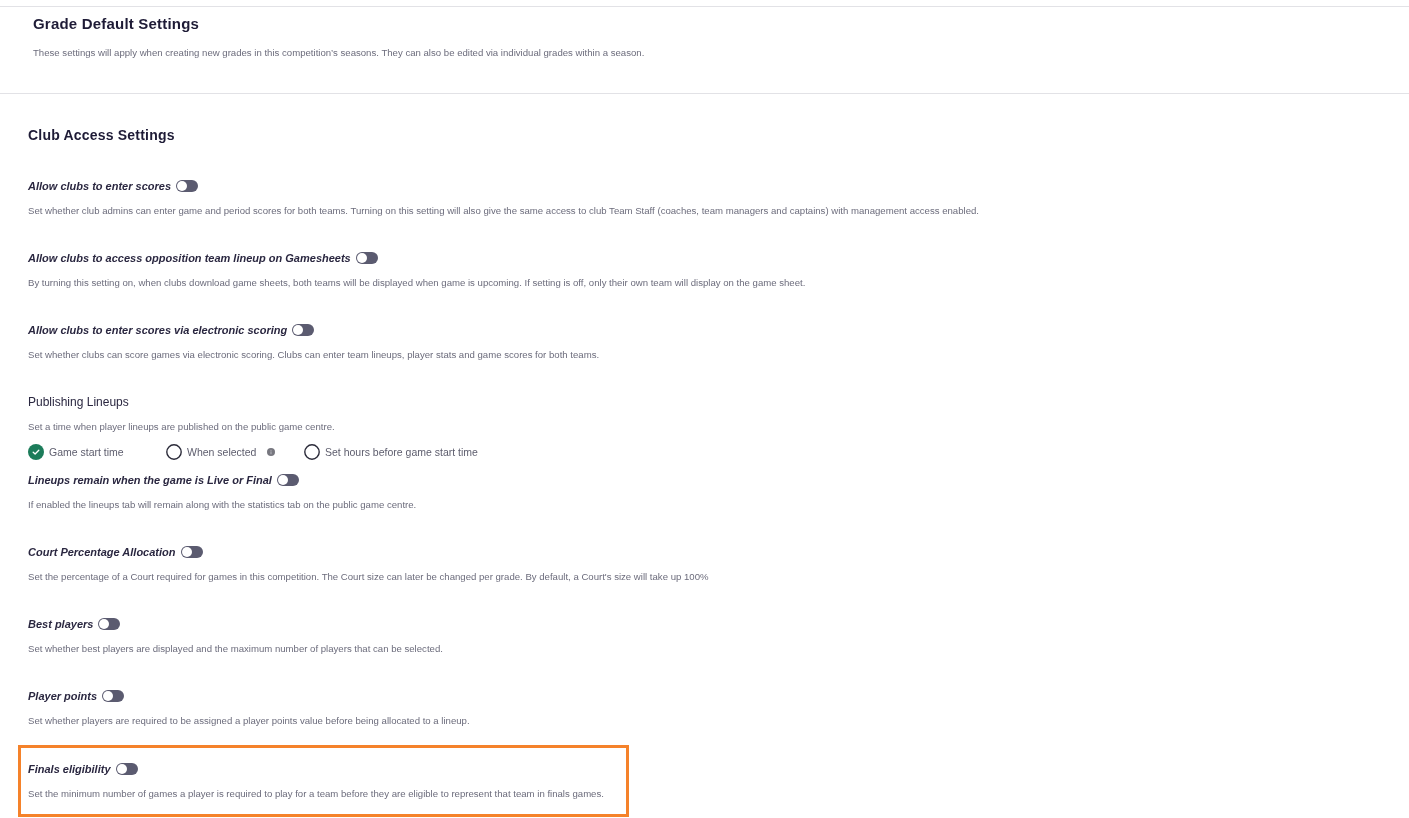  Describe the element at coordinates (63, 696) in the screenshot. I see `setting-title: Player points` at that location.